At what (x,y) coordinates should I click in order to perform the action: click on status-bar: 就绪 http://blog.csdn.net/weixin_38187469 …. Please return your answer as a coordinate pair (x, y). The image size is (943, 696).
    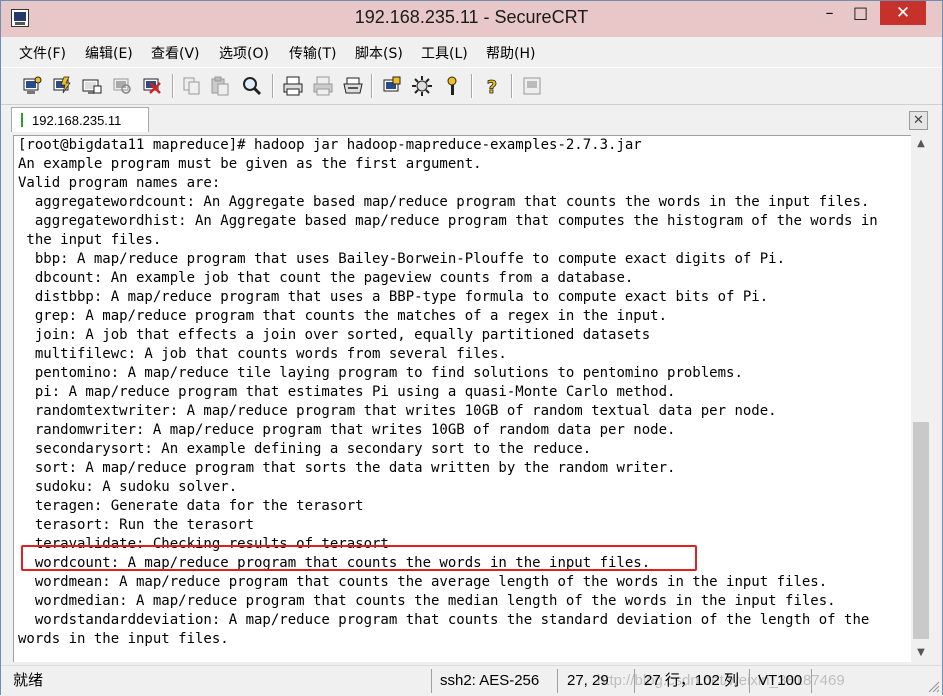
    Looking at the image, I should click on (471, 680).